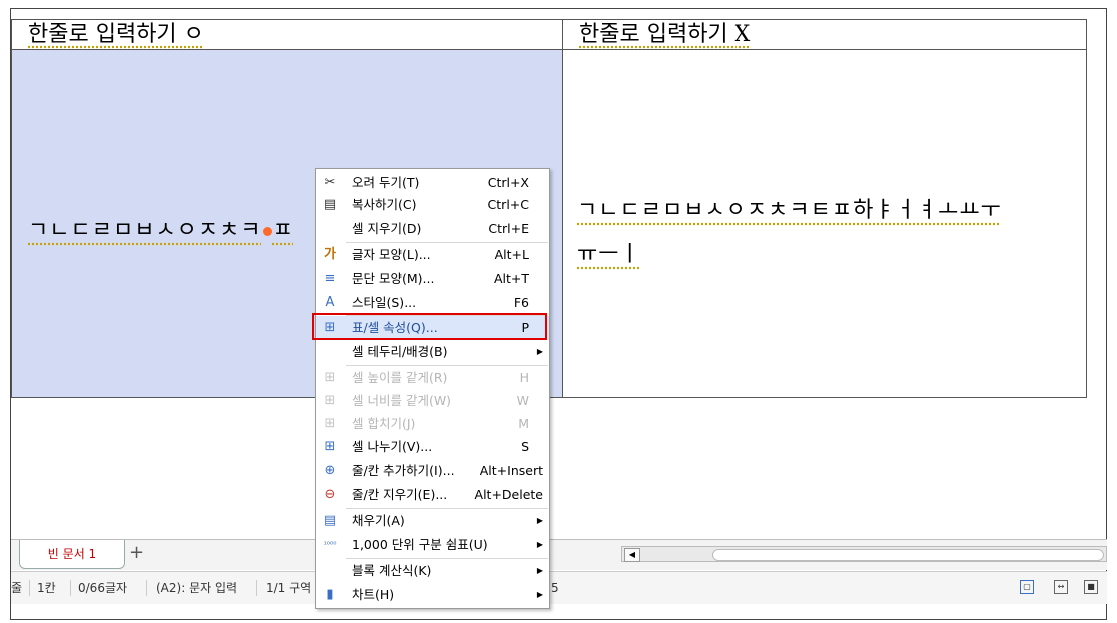  Describe the element at coordinates (432, 595) in the screenshot. I see `menu-item-chart: ▮ 차트(H) ▶` at that location.